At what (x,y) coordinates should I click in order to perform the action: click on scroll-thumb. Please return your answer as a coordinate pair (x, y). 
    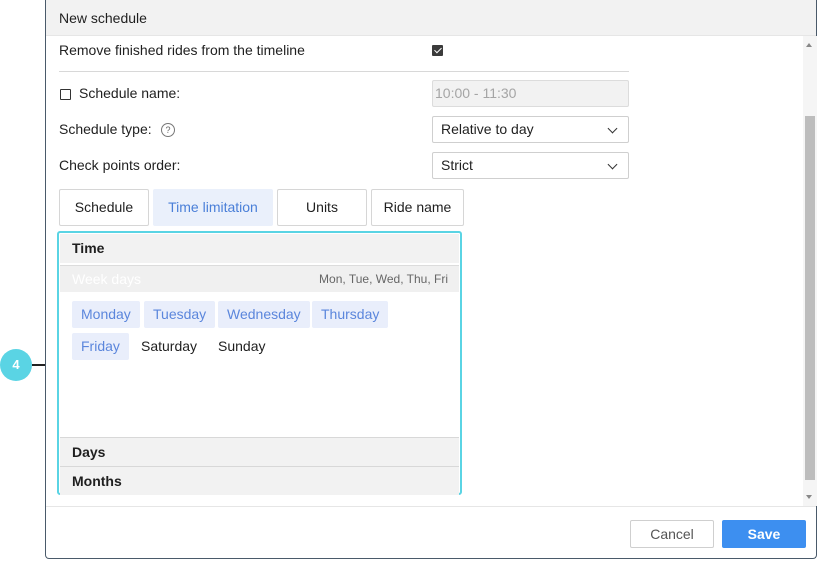
    Looking at the image, I should click on (810, 298).